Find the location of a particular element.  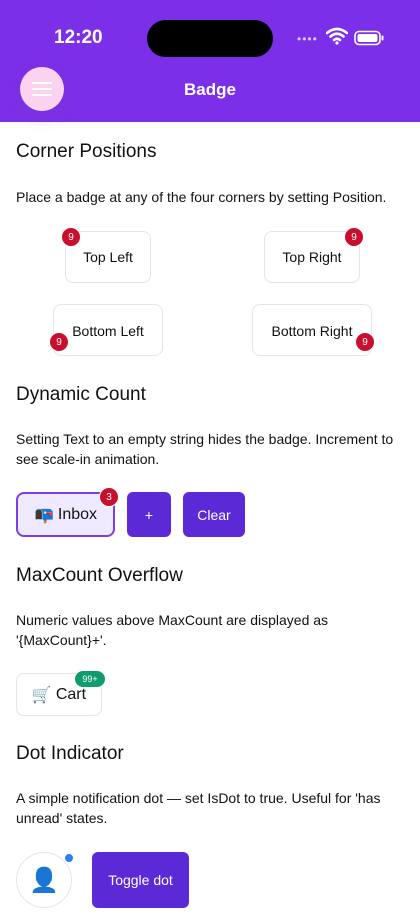

inbox-badge: 3 is located at coordinates (109, 497).